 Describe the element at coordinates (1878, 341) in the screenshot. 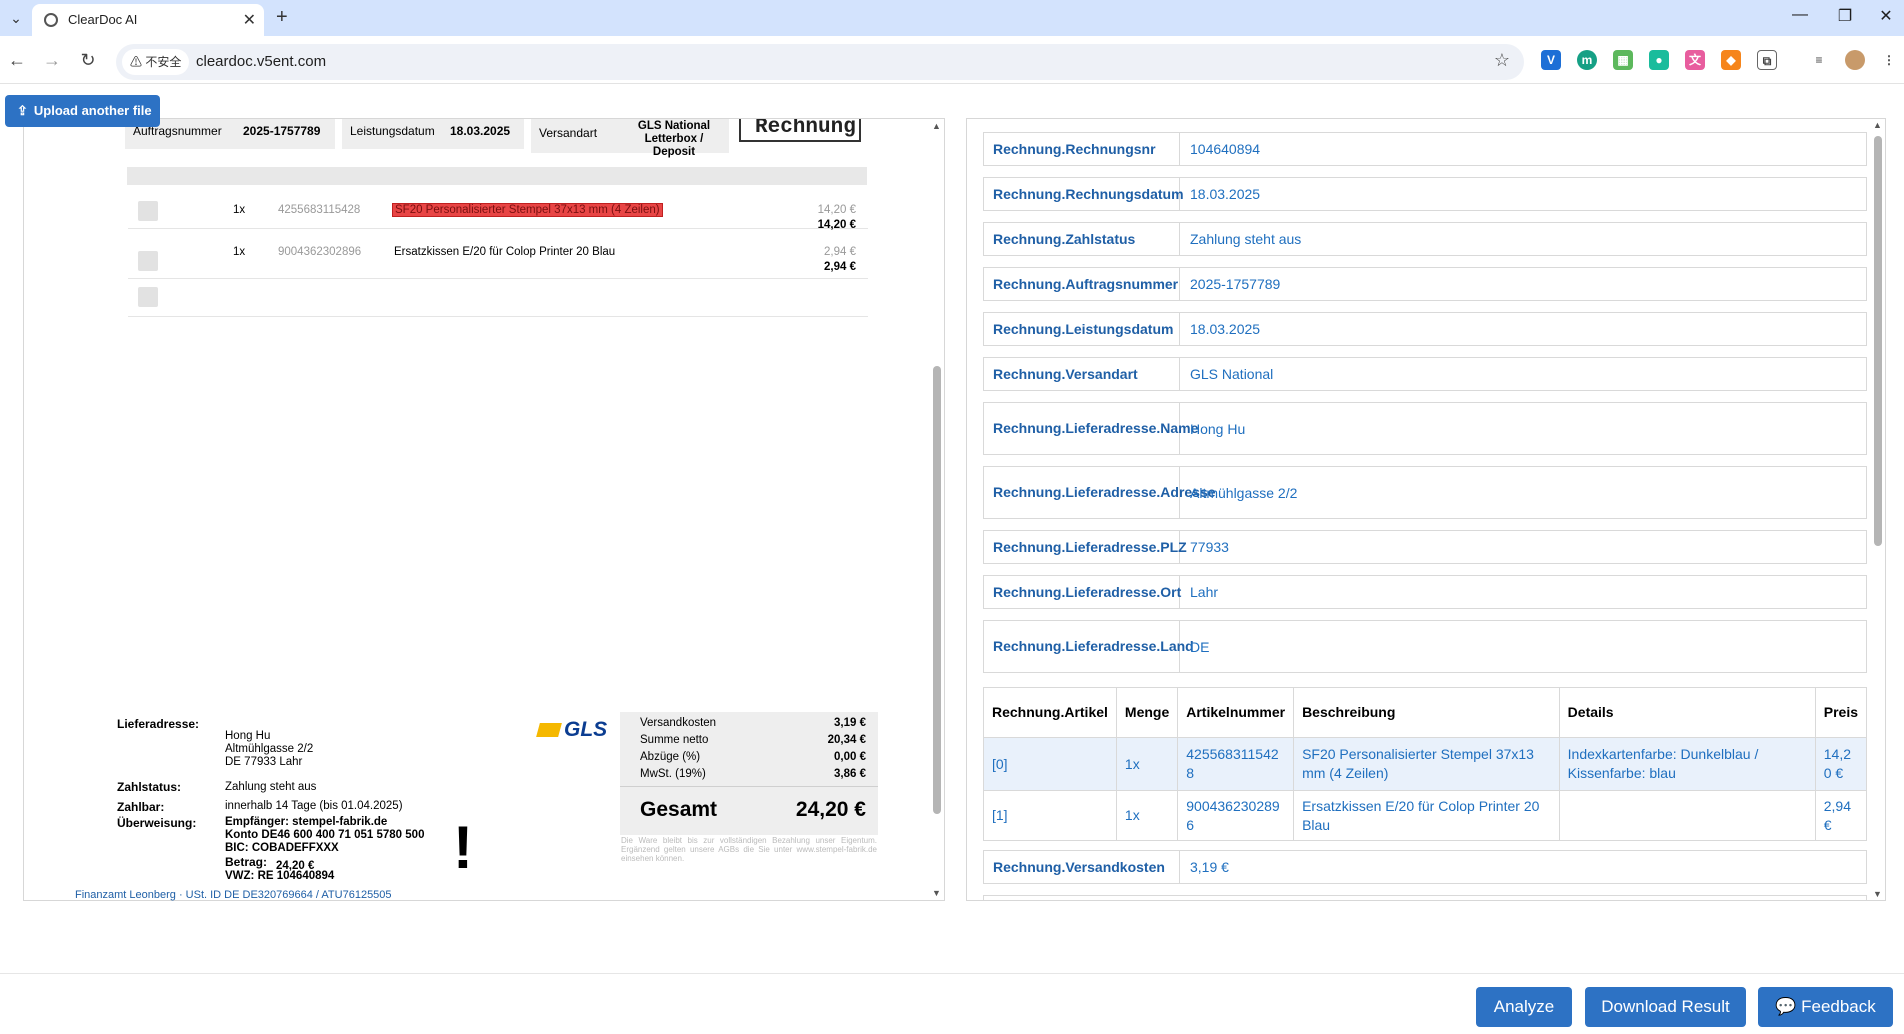

I see `results-scroll-thumb` at that location.